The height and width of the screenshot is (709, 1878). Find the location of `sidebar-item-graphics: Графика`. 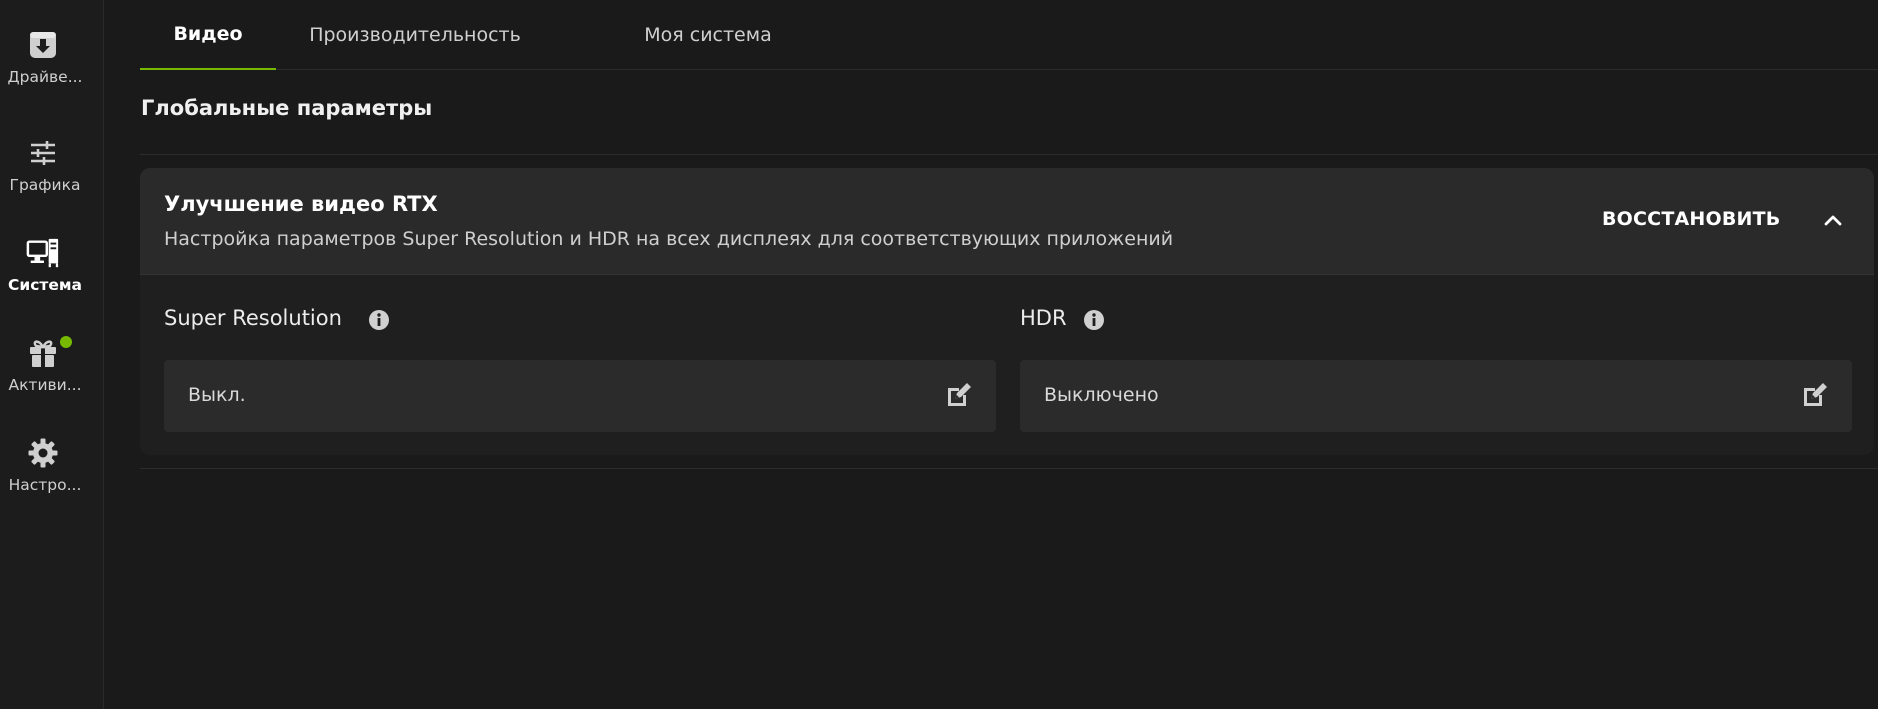

sidebar-item-graphics: Графика is located at coordinates (52, 181).